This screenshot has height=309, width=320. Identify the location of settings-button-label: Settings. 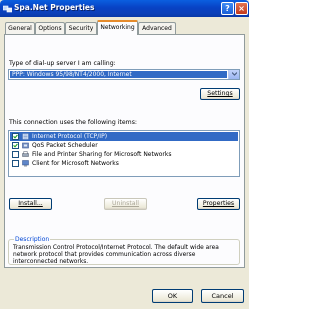
(220, 93).